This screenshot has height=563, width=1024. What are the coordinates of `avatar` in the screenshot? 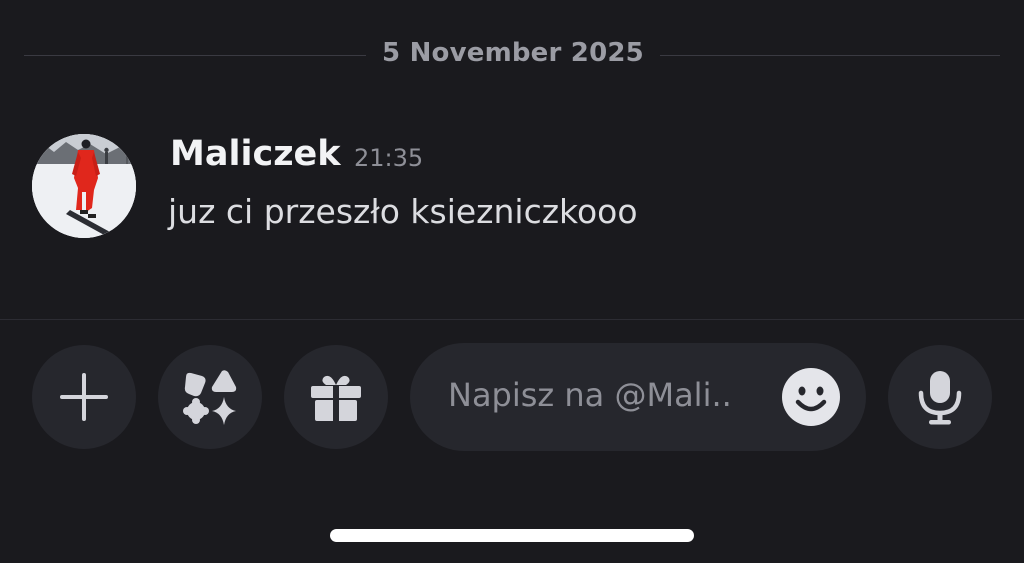 It's located at (84, 186).